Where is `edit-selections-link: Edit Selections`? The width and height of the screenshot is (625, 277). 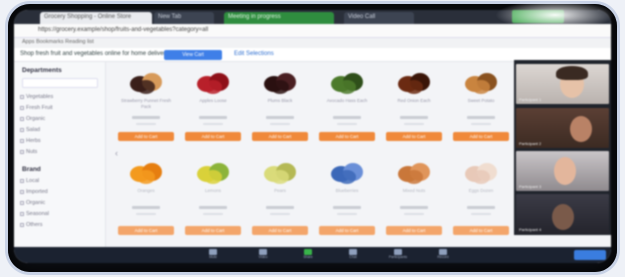 edit-selections-link: Edit Selections is located at coordinates (254, 54).